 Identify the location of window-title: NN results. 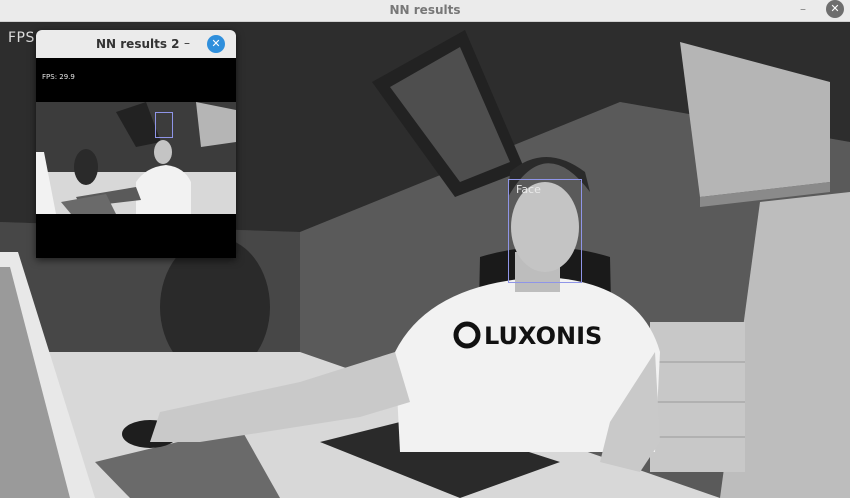
(425, 10).